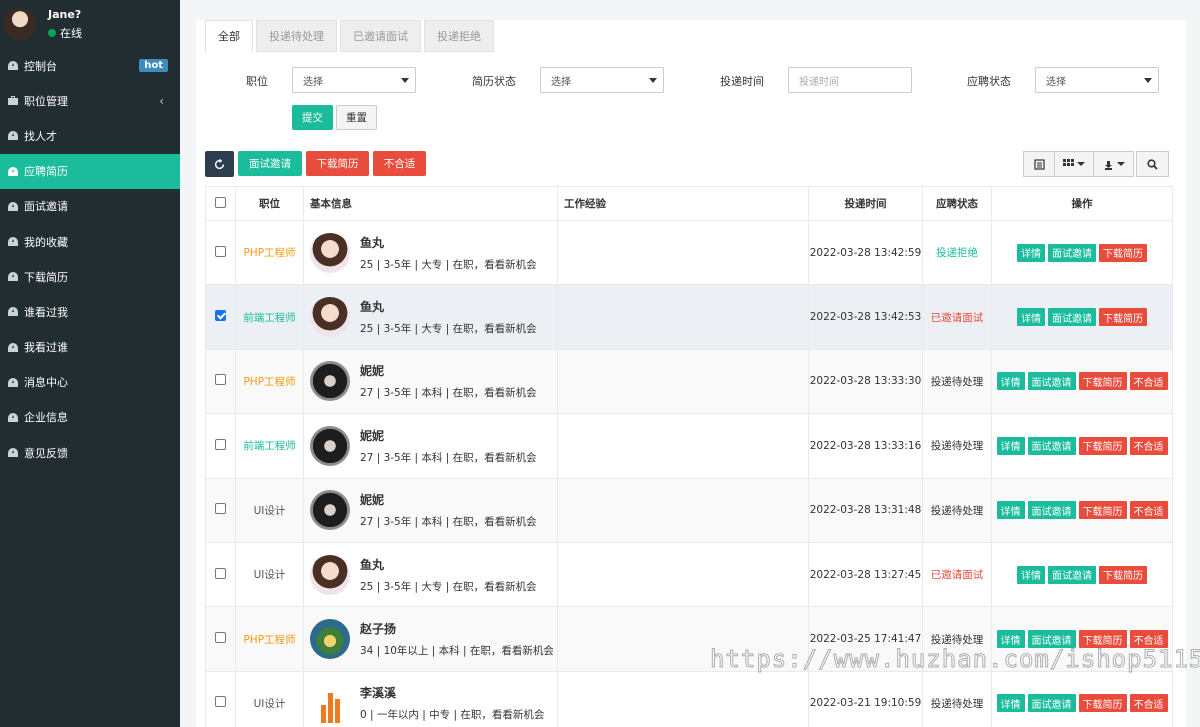  Describe the element at coordinates (90, 347) in the screenshot. I see `sidebar-item-i-viewed: 我看过谁` at that location.